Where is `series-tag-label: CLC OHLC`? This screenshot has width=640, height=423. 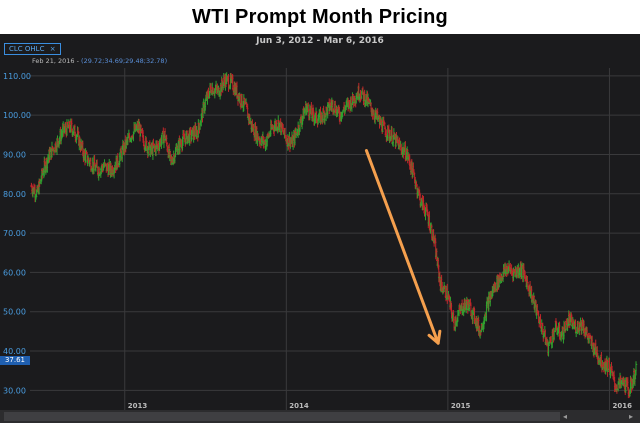 series-tag-label: CLC OHLC is located at coordinates (27, 49).